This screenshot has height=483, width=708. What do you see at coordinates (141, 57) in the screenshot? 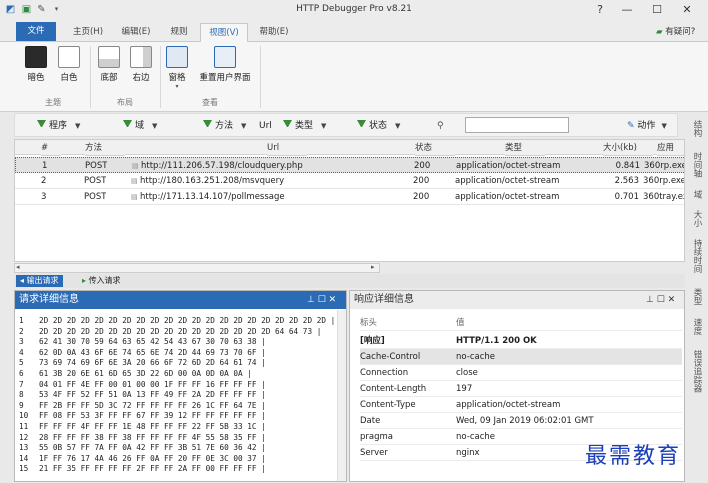
I see `layout-right-icon` at bounding box center [141, 57].